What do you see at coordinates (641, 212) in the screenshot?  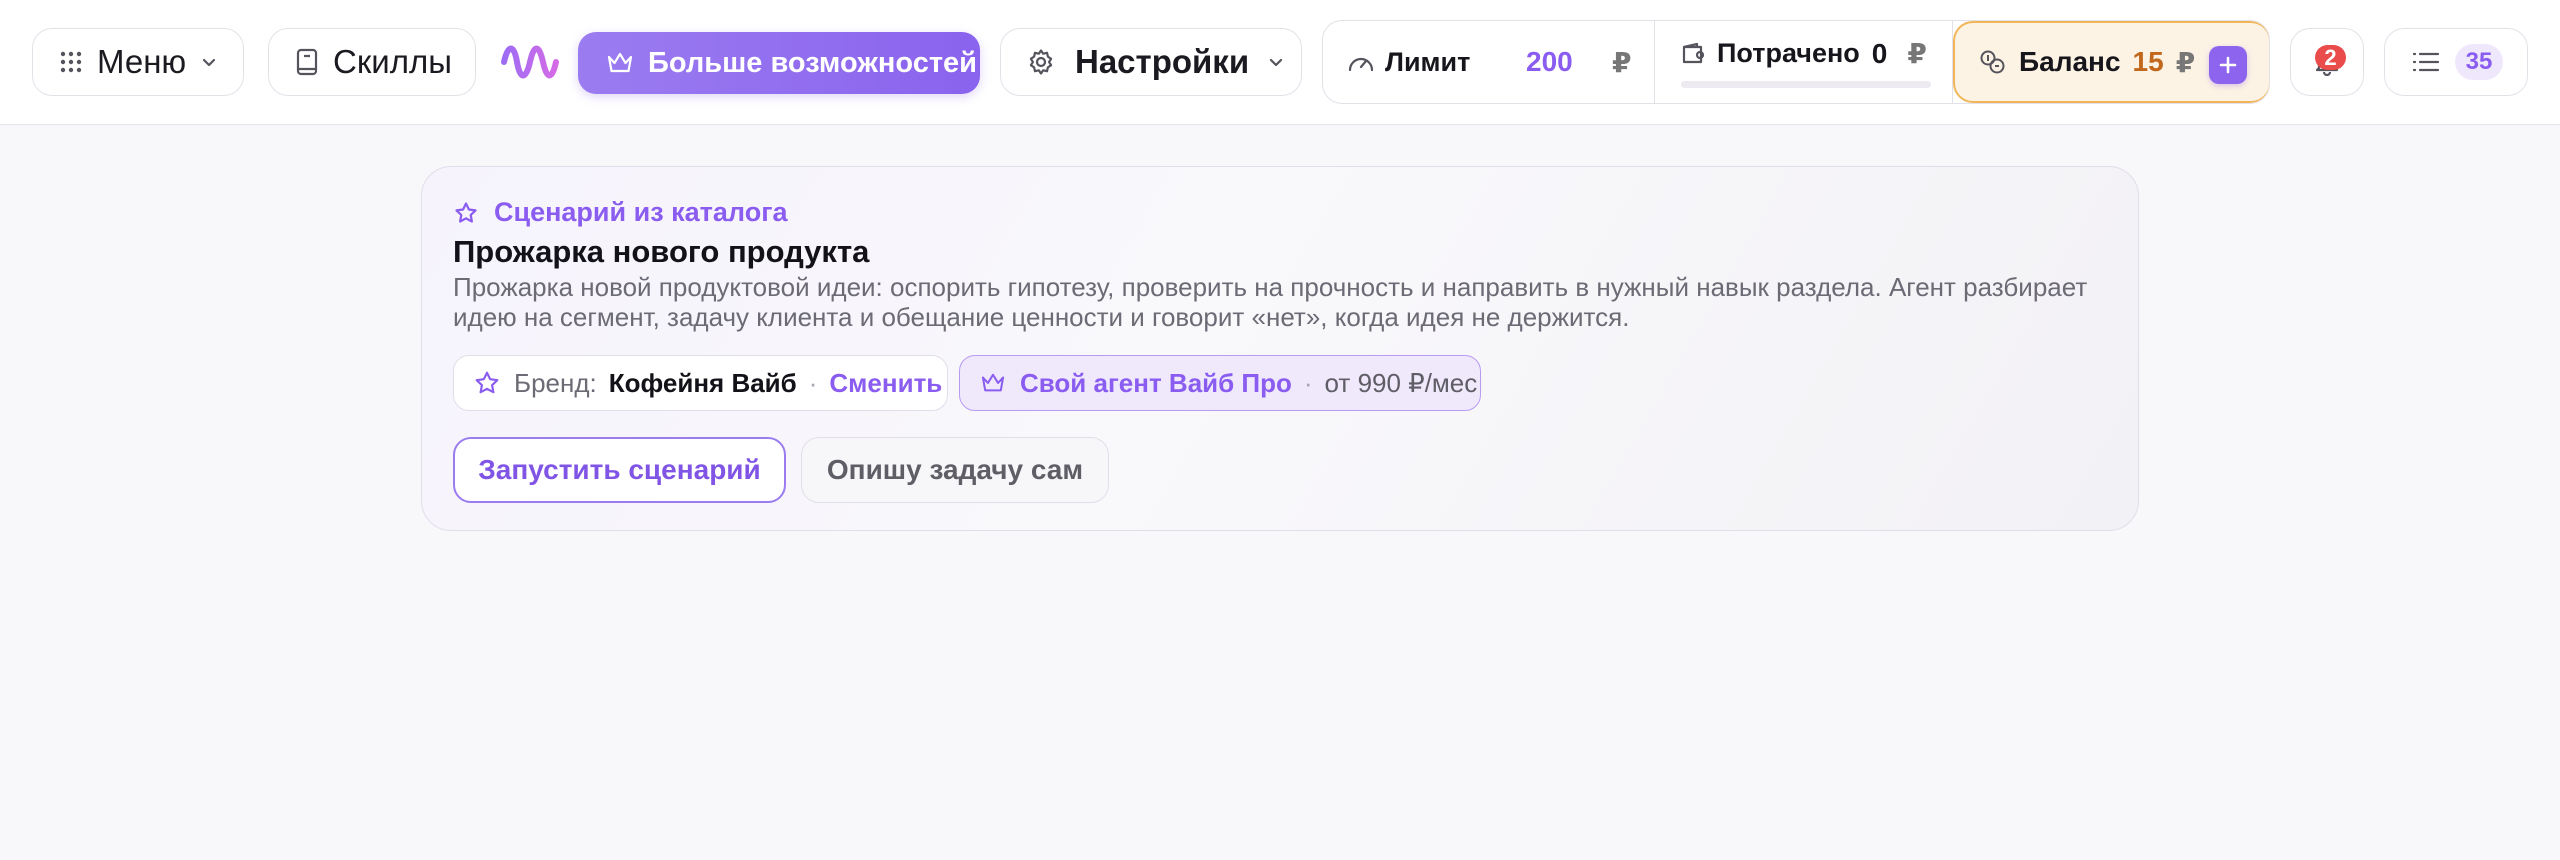 I see `scenario-kicker-label: Сценарий из каталога` at bounding box center [641, 212].